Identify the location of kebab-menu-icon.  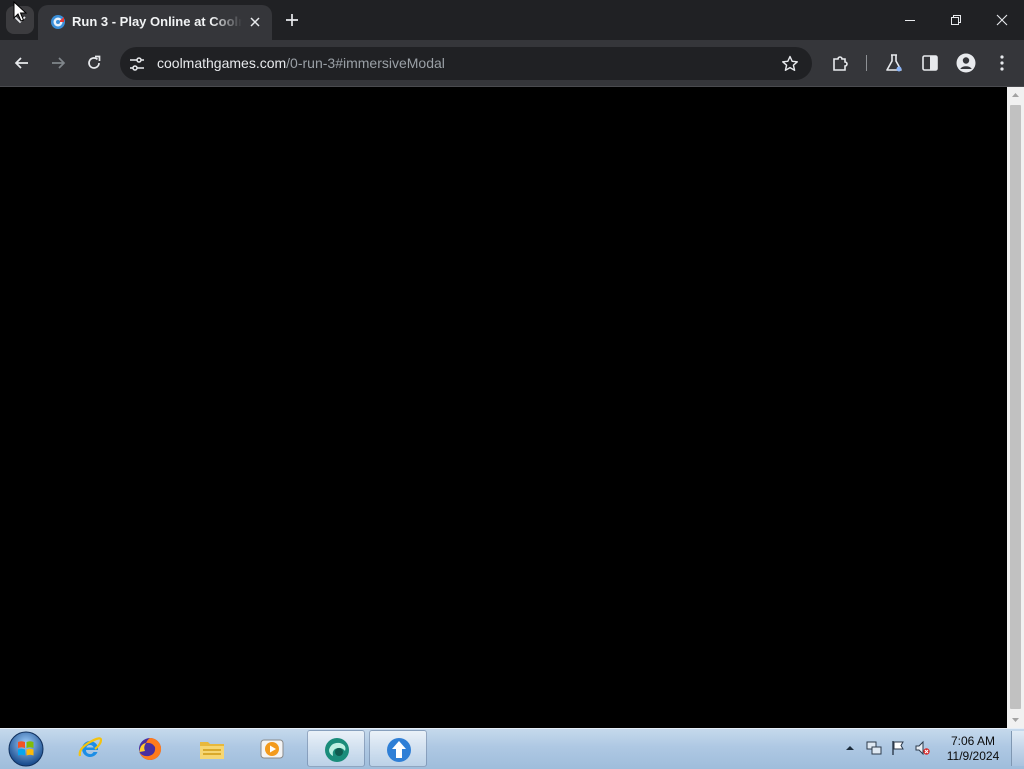
(1002, 63).